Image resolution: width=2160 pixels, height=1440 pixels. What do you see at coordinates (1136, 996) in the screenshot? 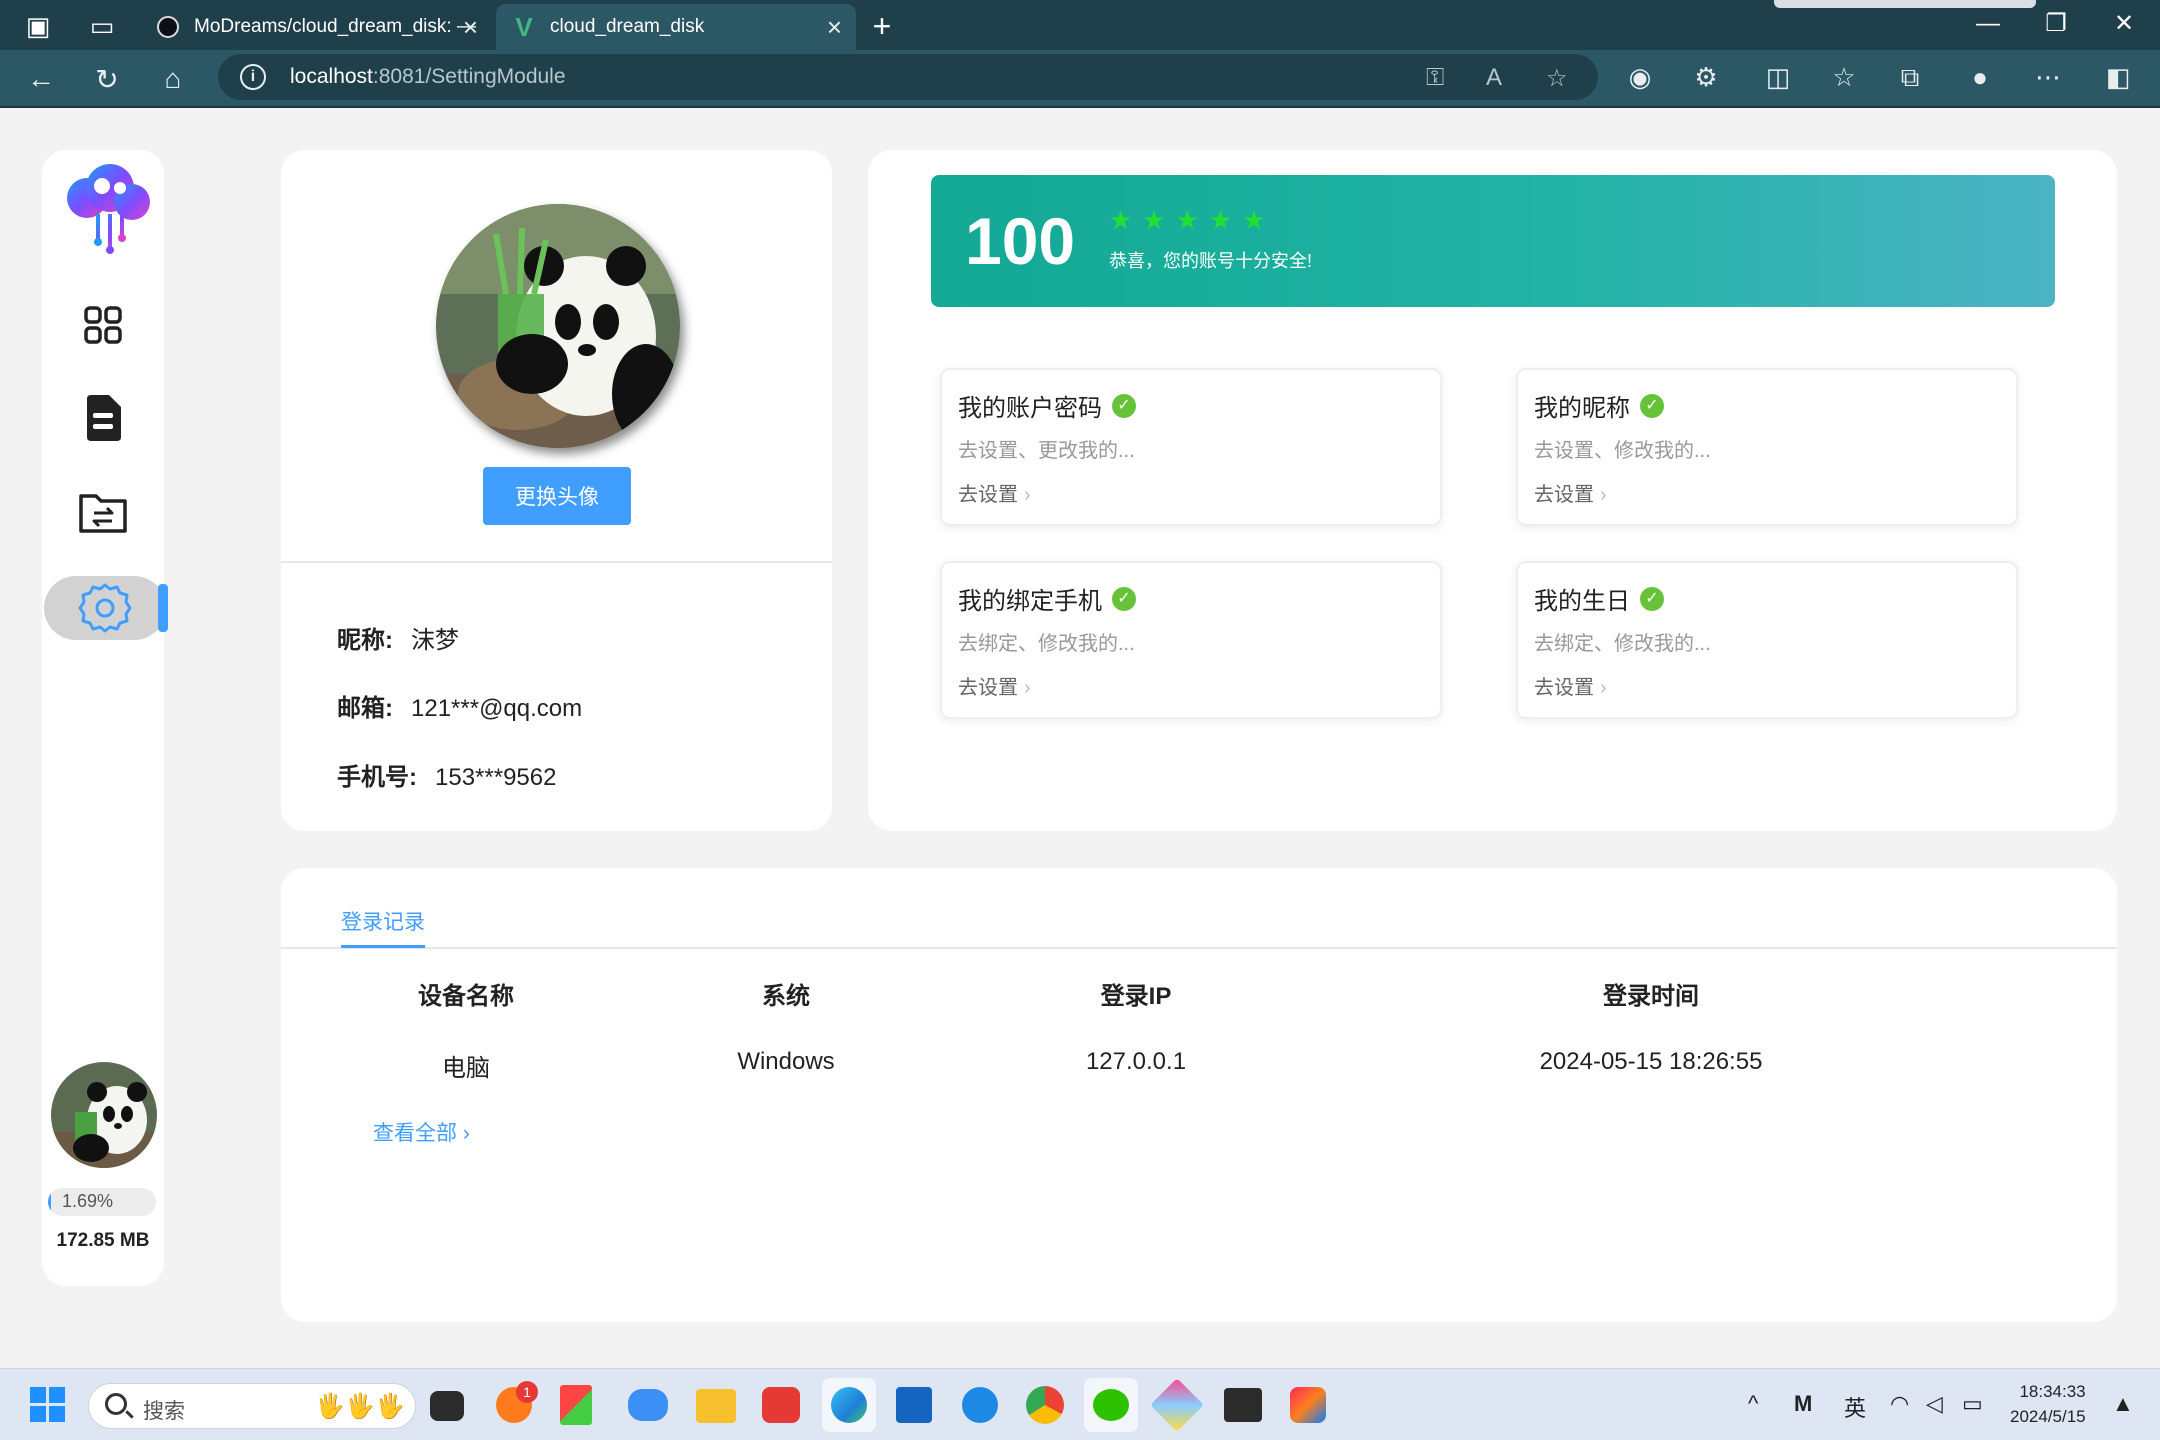
I see `header-ip: 登录IP` at bounding box center [1136, 996].